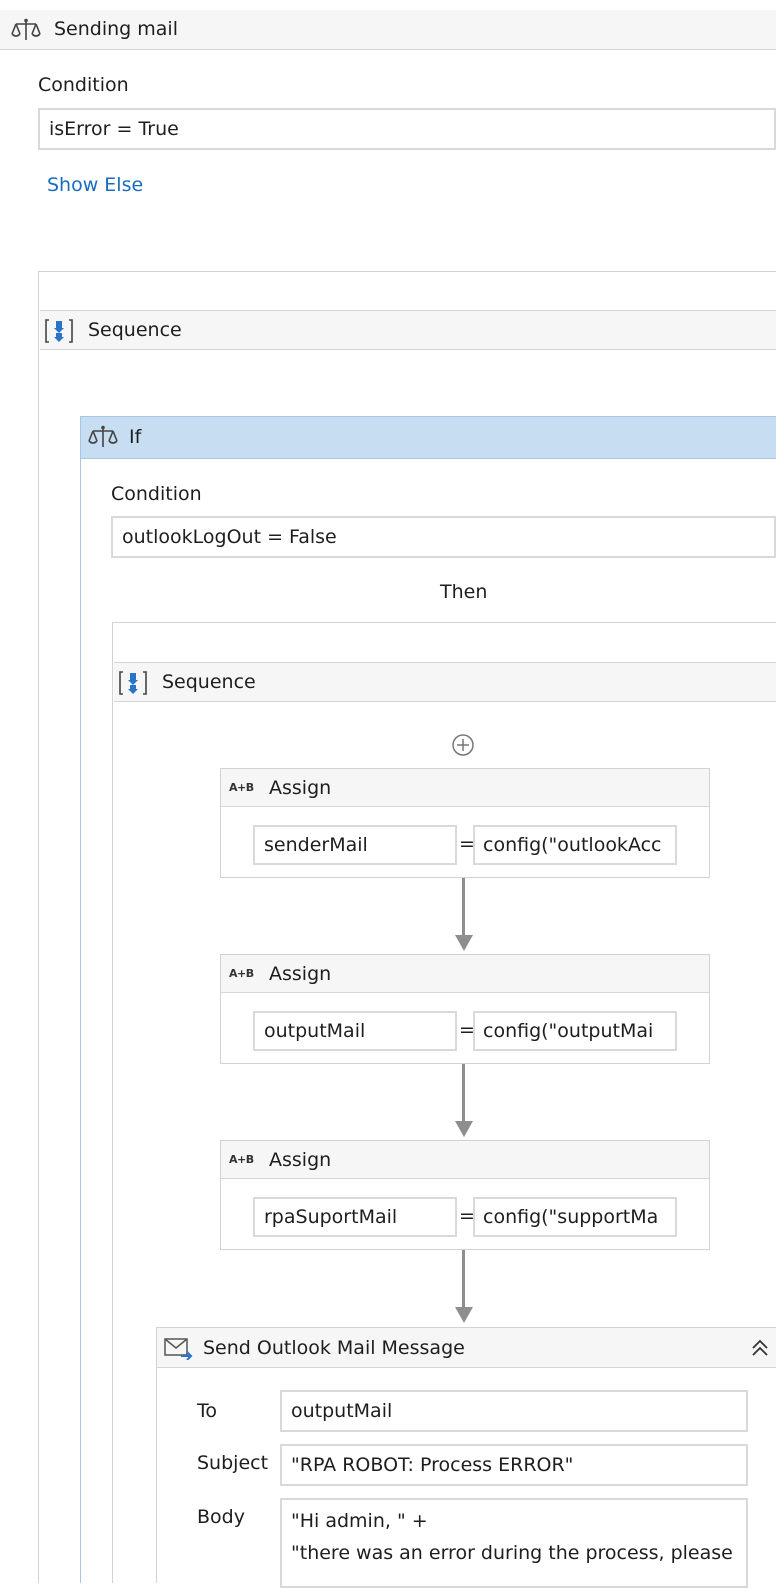 This screenshot has height=1588, width=776. Describe the element at coordinates (359, 1521) in the screenshot. I see `body-line: "Hi admin, " +` at that location.